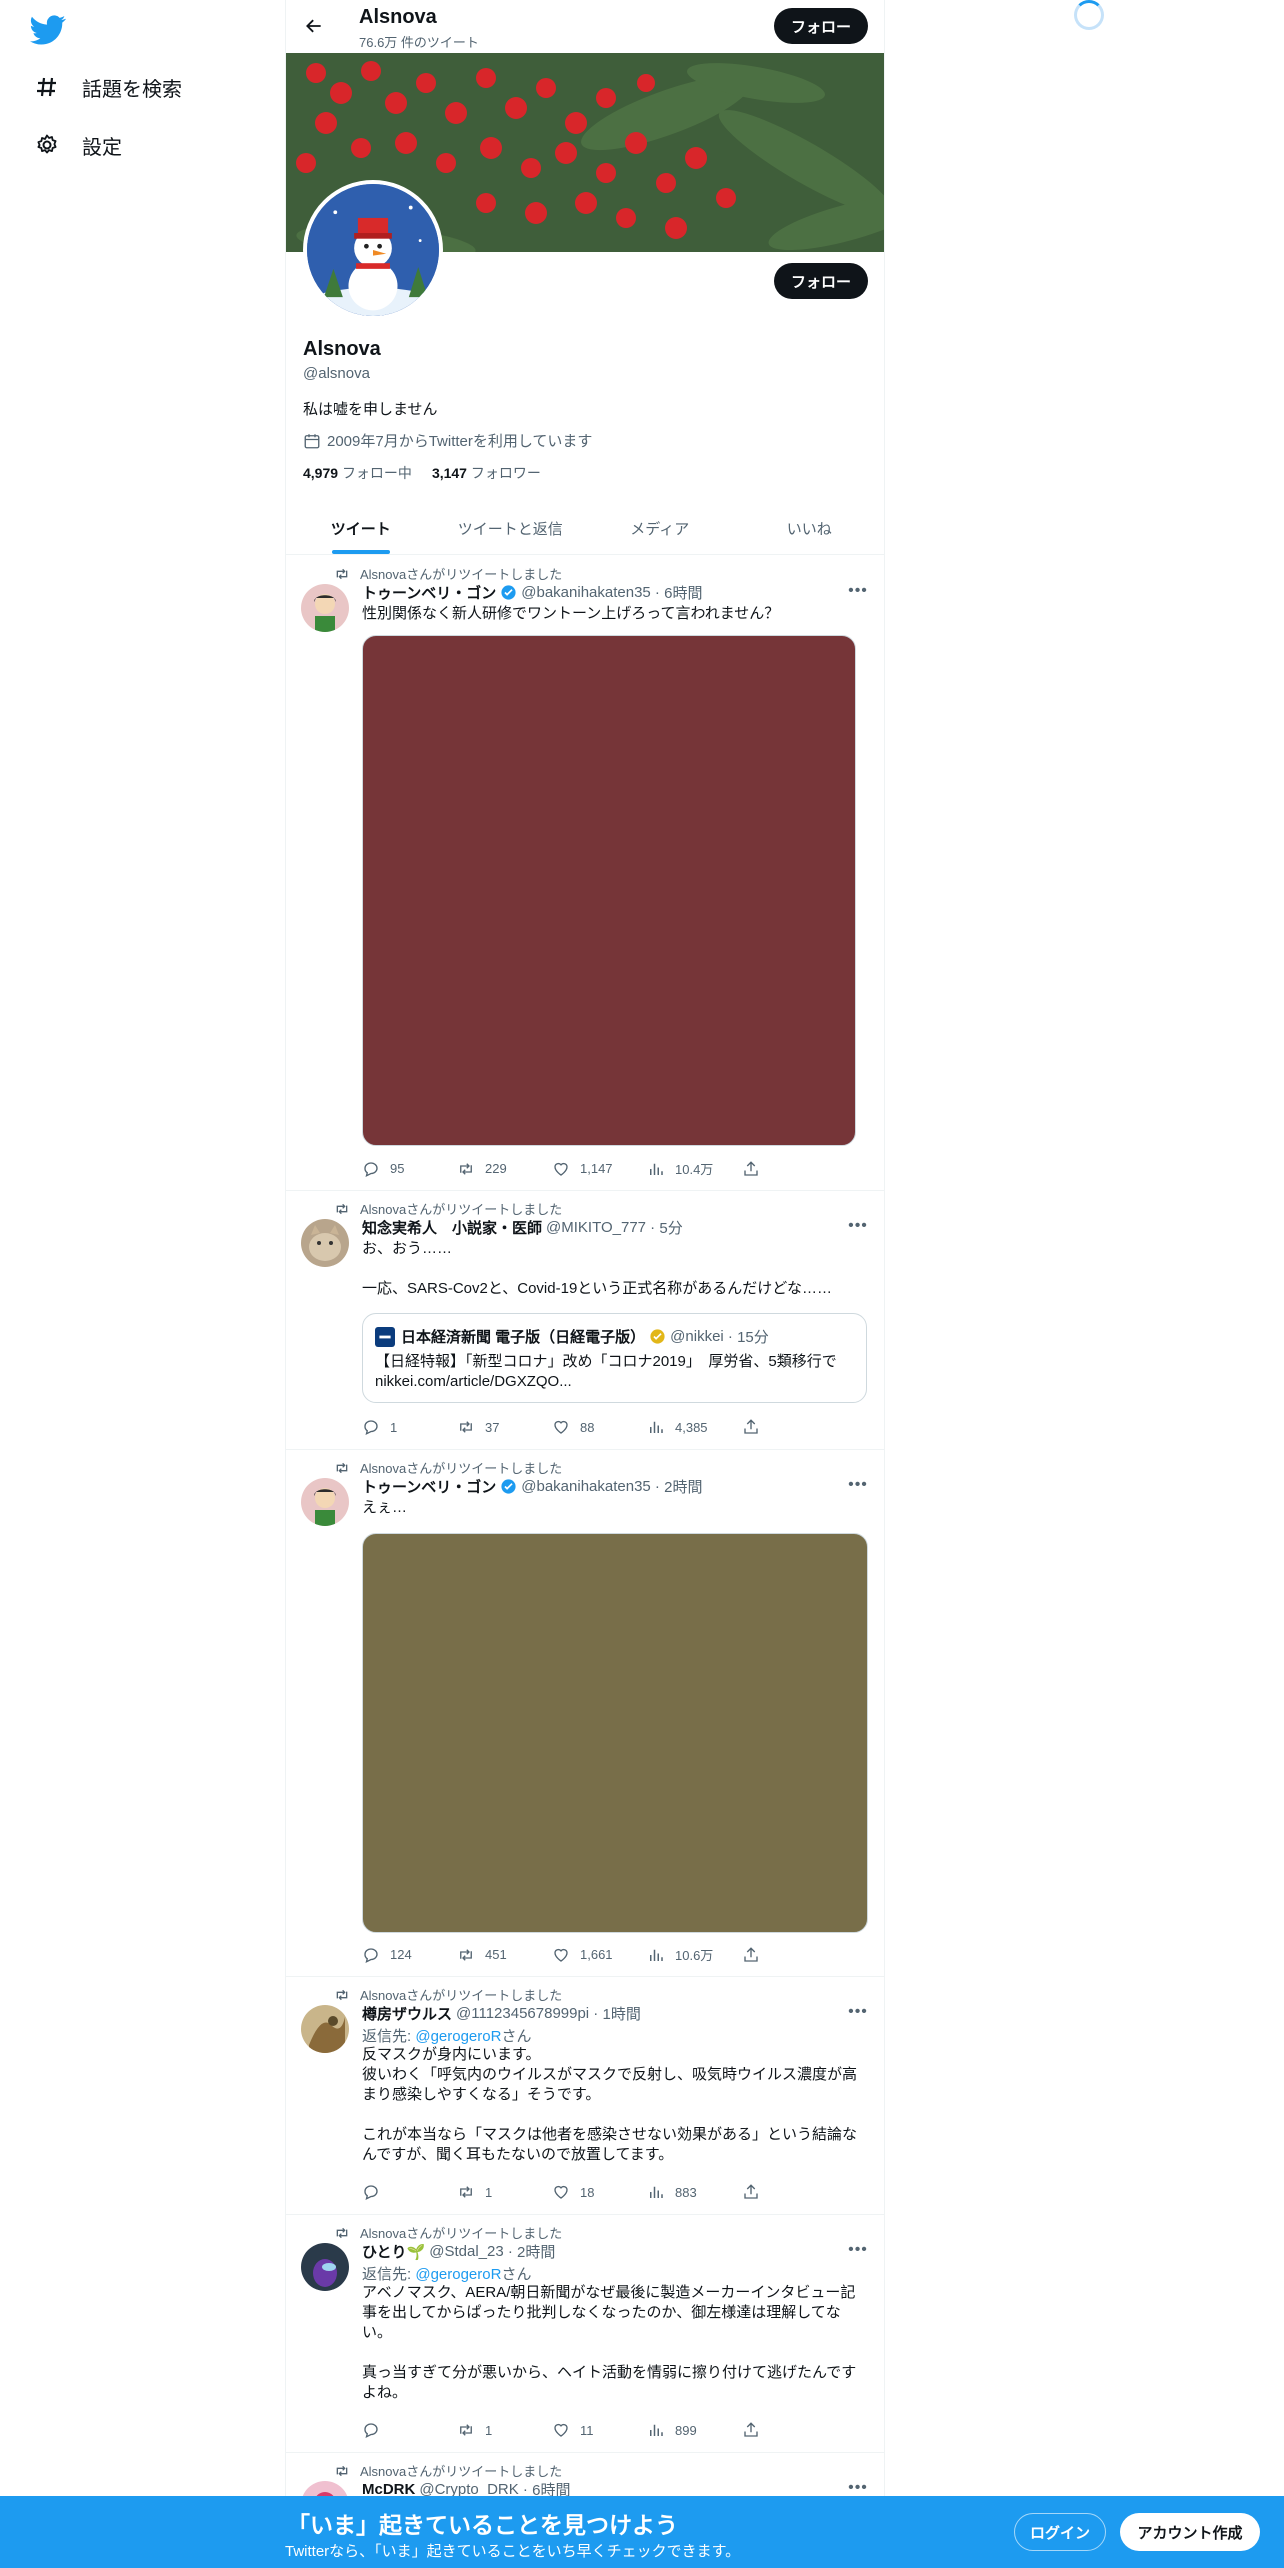 The image size is (1284, 2568). Describe the element at coordinates (336, 373) in the screenshot. I see `profile-handle: @alsnova` at that location.